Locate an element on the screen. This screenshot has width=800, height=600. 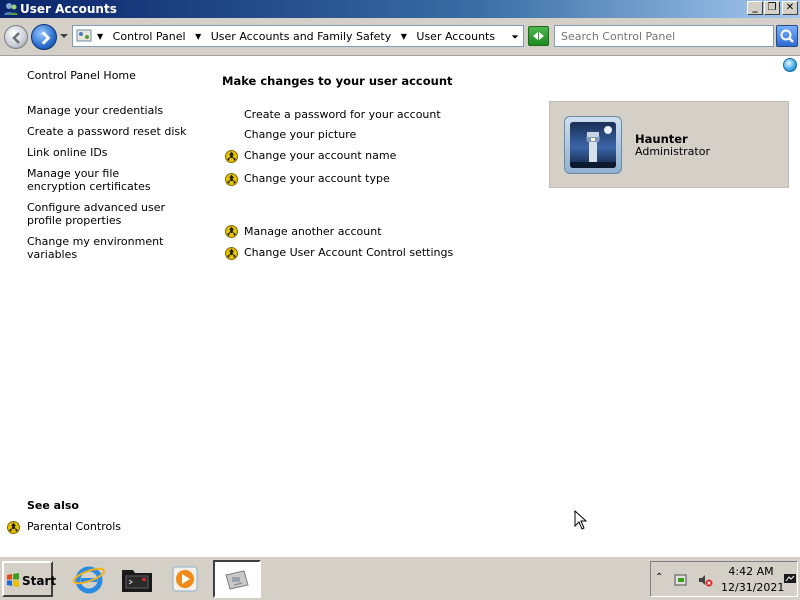
lighthouse-icon is located at coordinates (593, 147).